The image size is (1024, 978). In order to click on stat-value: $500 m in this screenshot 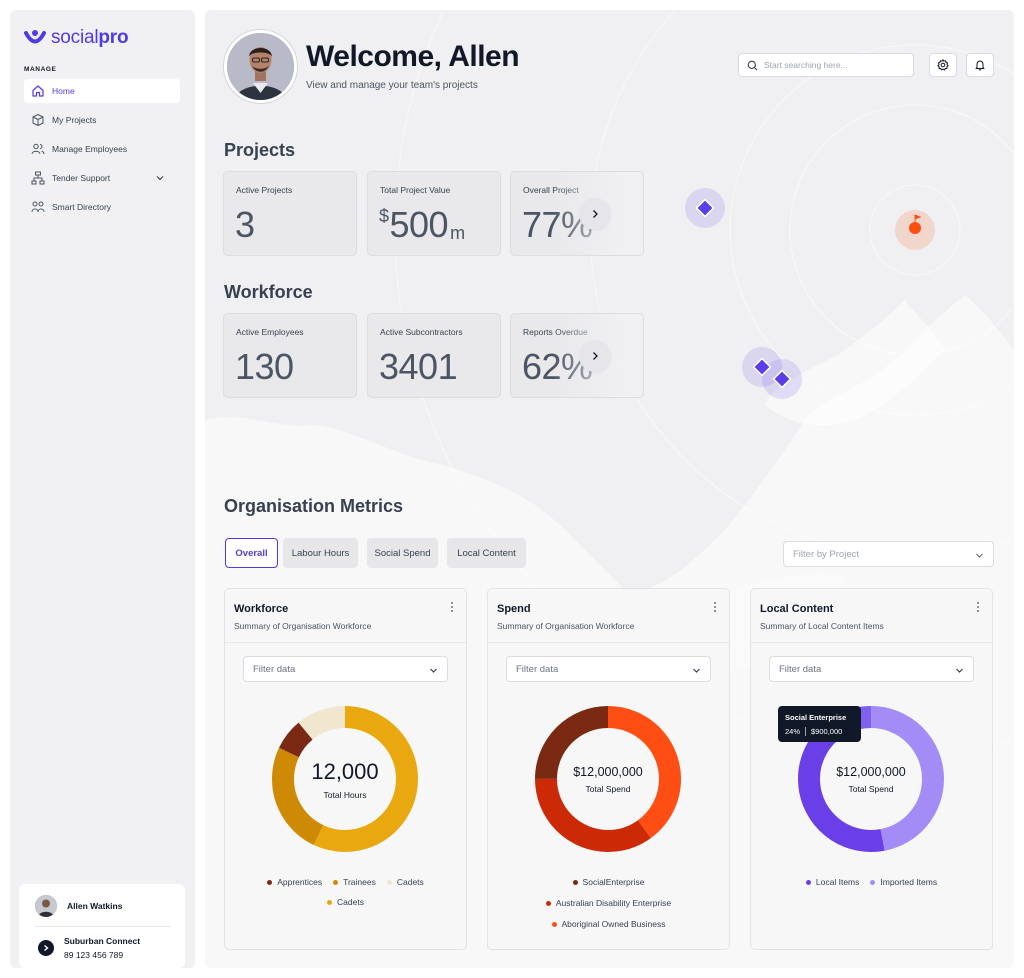, I will do `click(422, 224)`.